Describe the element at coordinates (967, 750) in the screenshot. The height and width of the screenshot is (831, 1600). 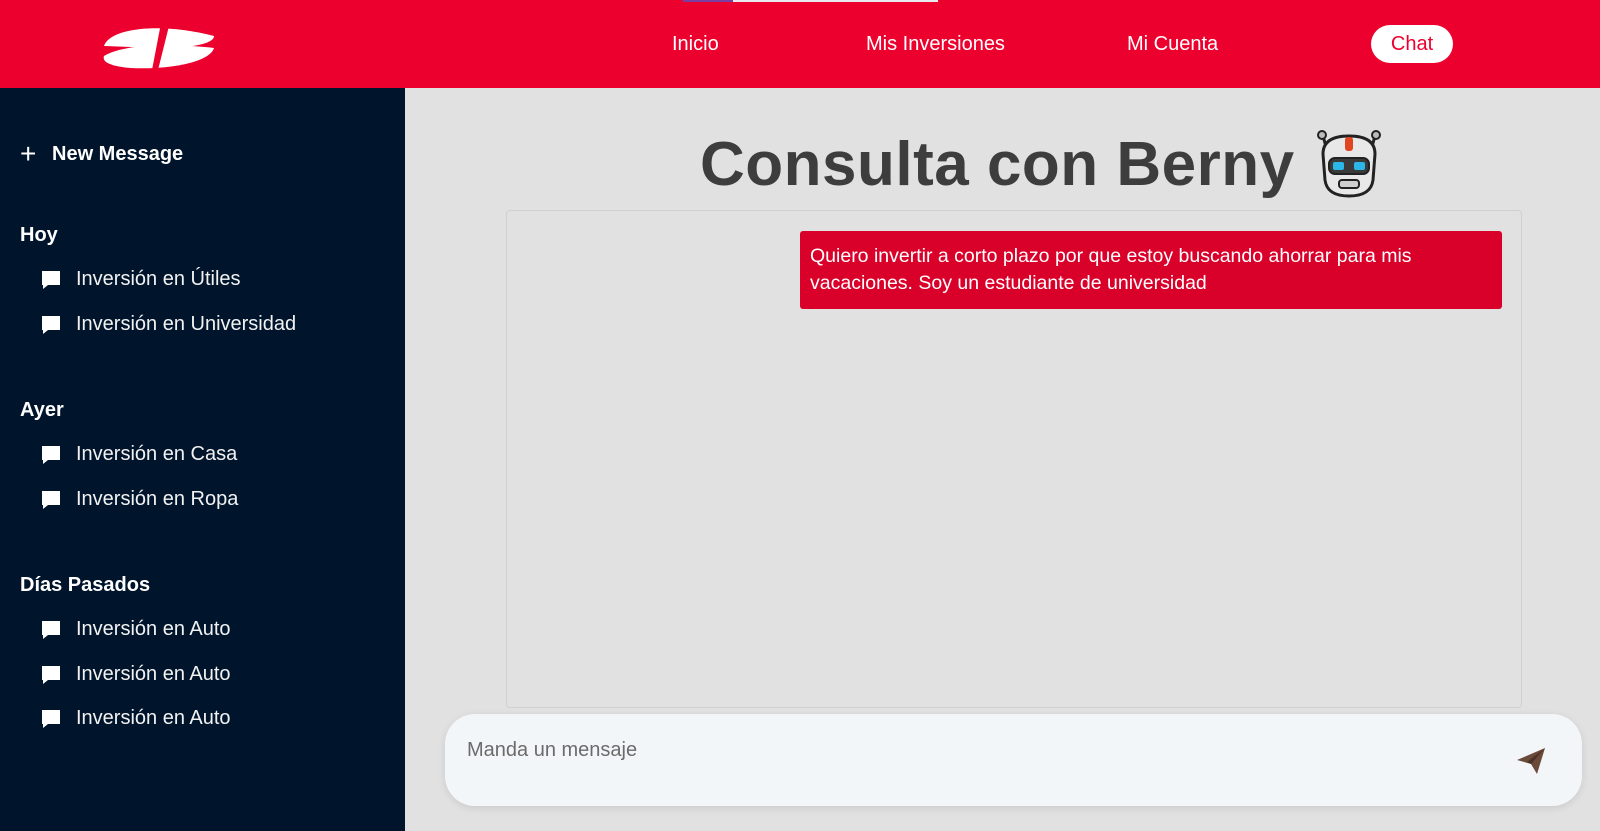
I see `message-input` at that location.